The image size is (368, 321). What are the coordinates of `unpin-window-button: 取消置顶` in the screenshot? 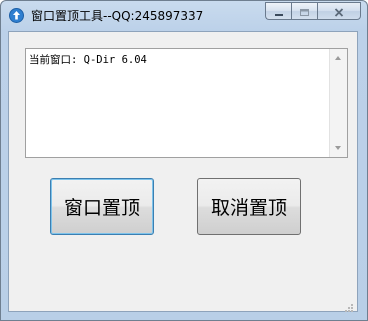 It's located at (249, 206).